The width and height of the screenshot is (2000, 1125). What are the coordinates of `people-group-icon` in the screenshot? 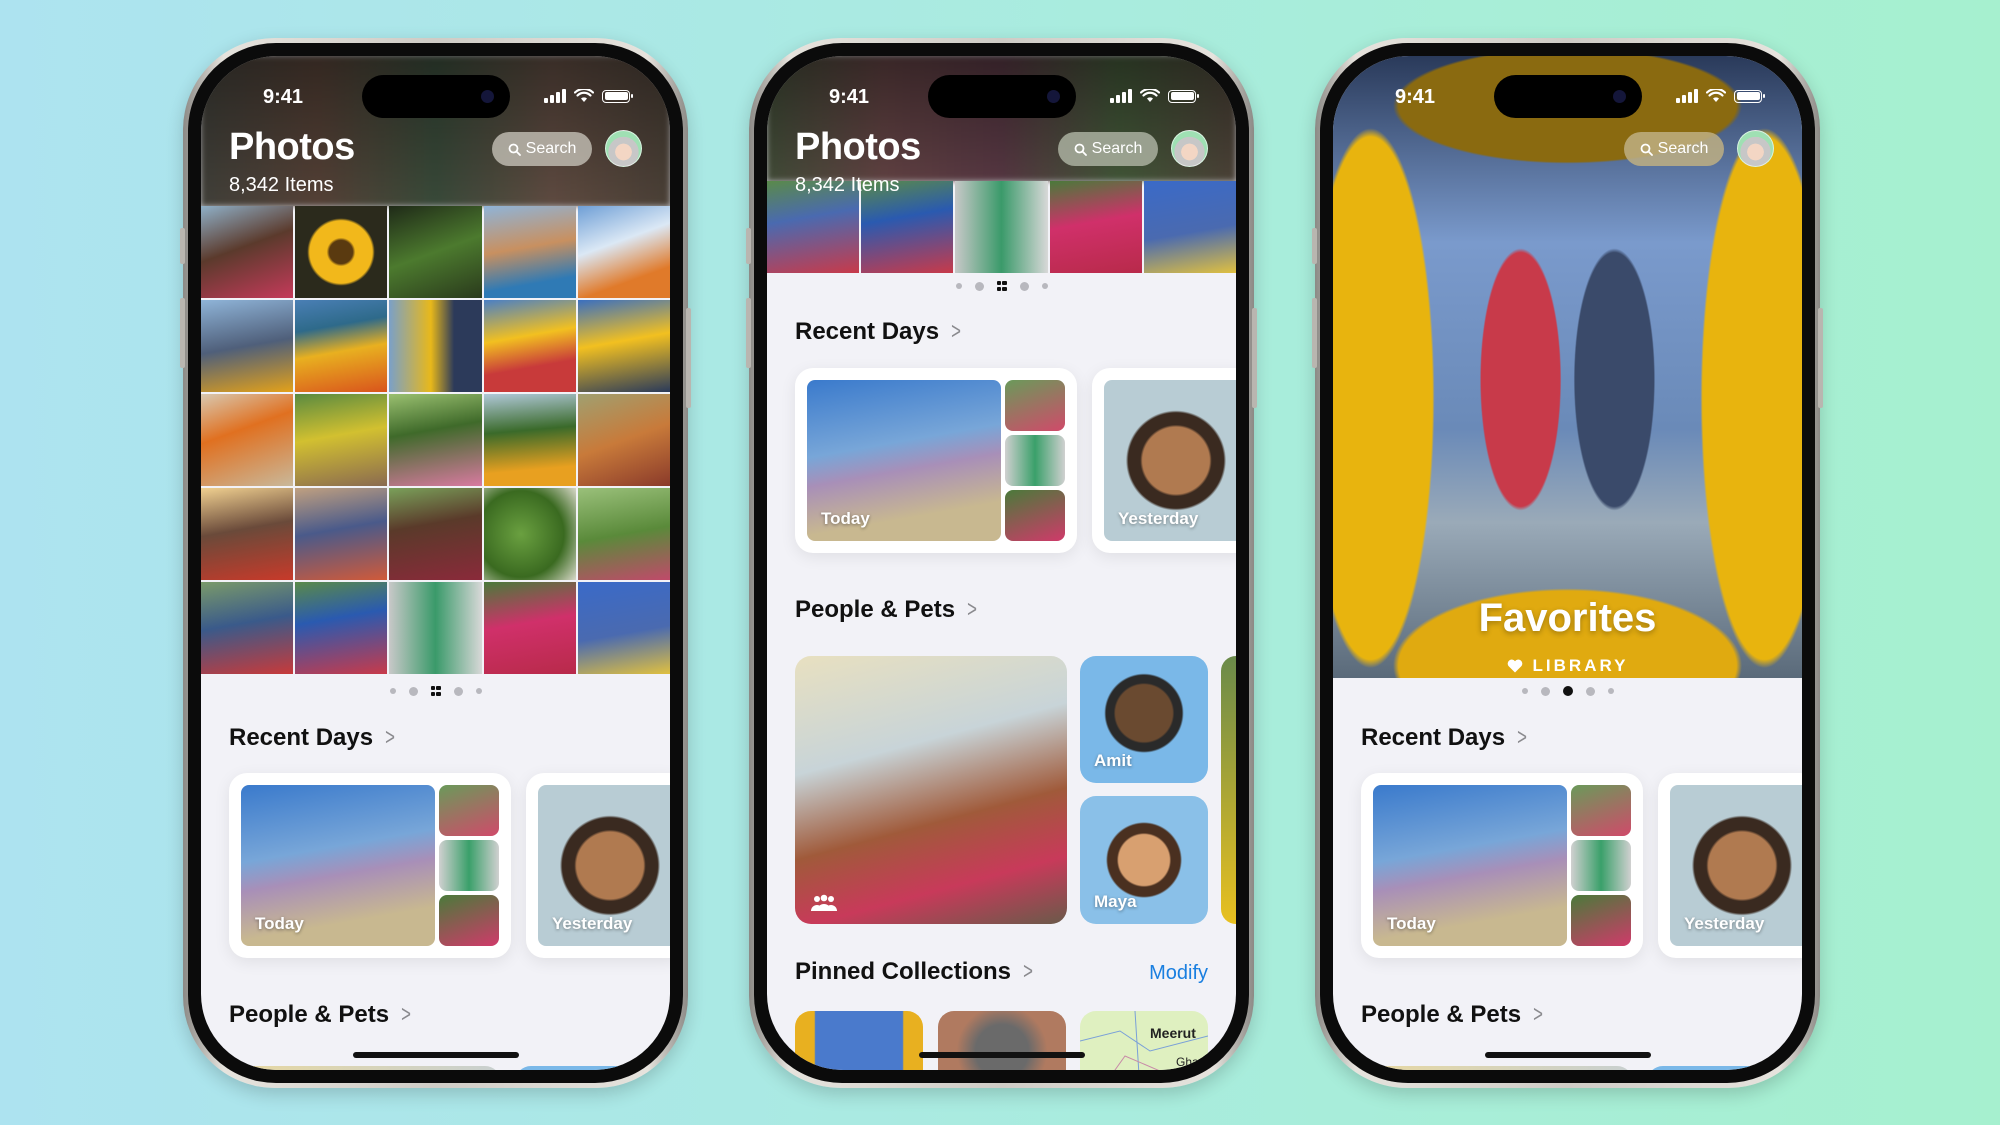 It's located at (824, 902).